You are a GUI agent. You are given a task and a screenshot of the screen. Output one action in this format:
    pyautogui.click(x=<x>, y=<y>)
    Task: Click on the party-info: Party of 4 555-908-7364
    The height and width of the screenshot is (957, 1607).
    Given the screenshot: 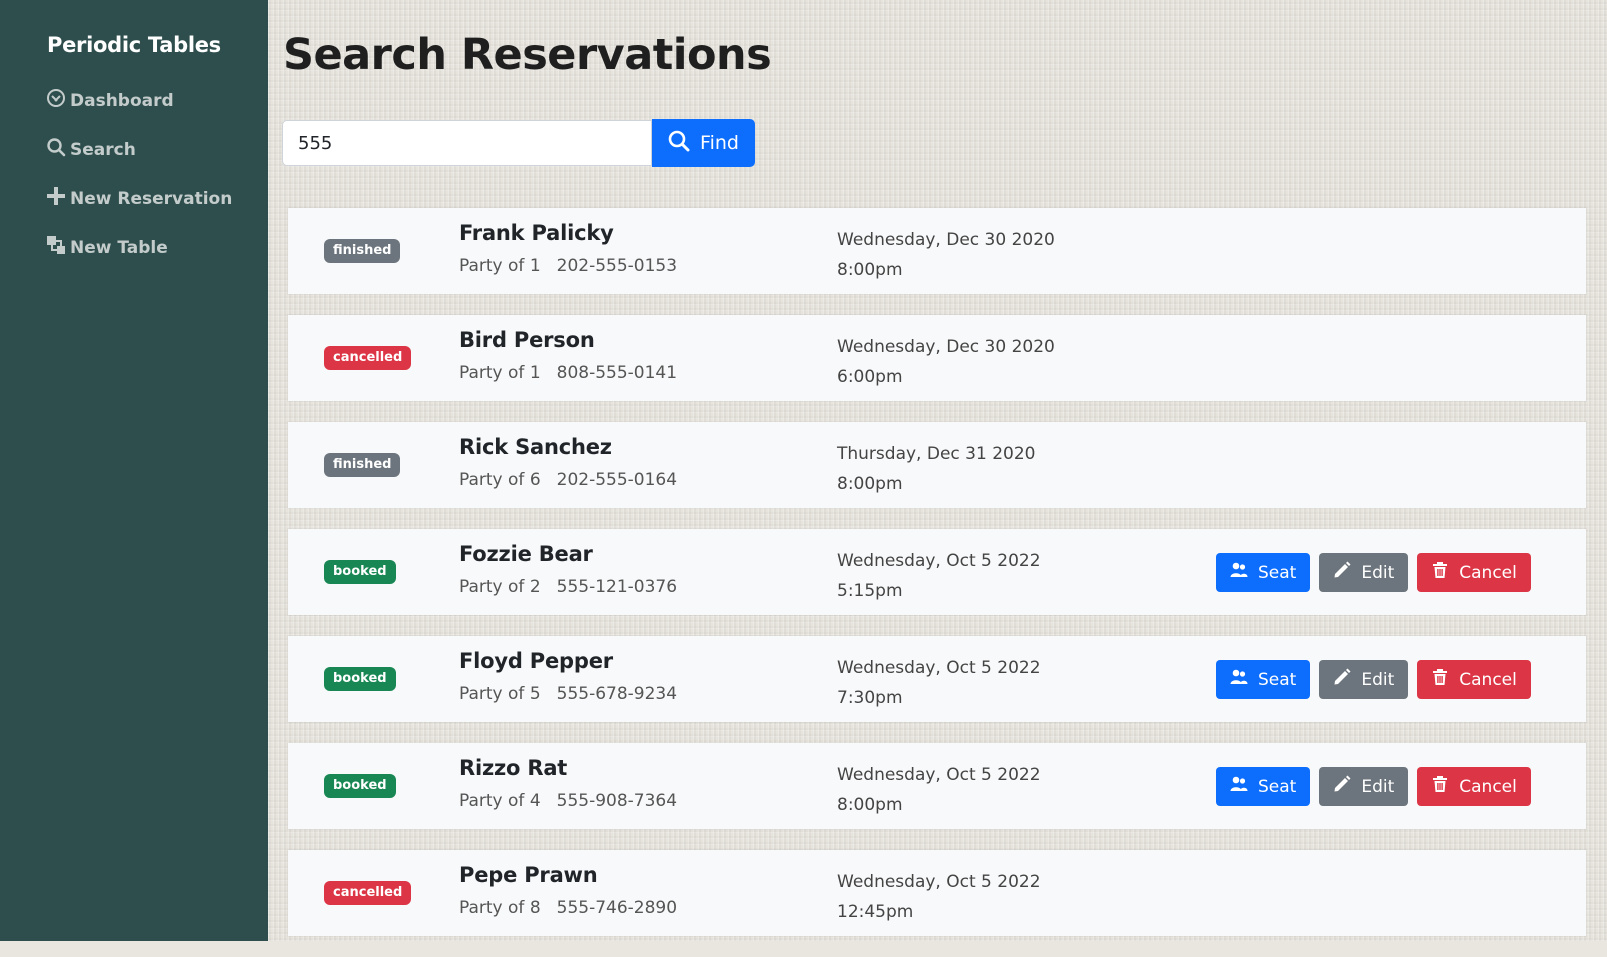 What is the action you would take?
    pyautogui.click(x=568, y=801)
    